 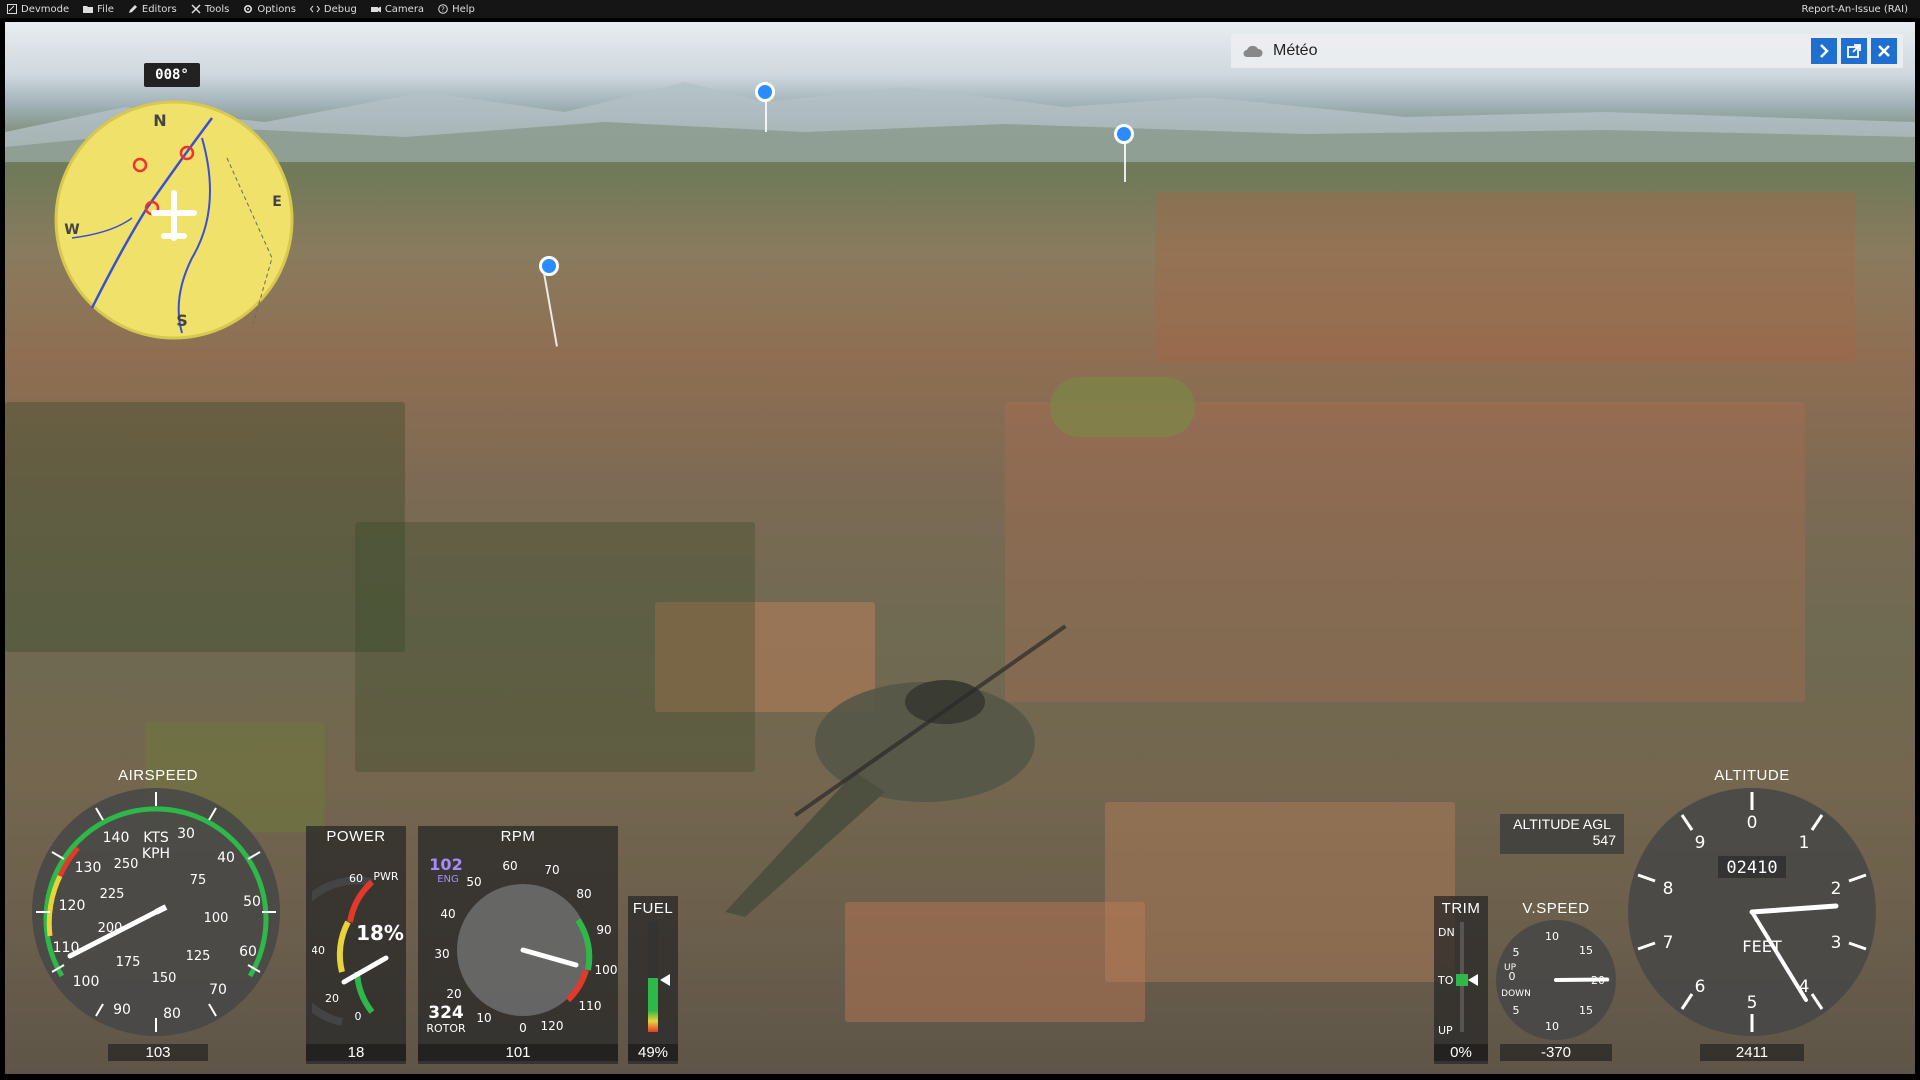 I want to click on vspeed-up: UP, so click(x=1510, y=968).